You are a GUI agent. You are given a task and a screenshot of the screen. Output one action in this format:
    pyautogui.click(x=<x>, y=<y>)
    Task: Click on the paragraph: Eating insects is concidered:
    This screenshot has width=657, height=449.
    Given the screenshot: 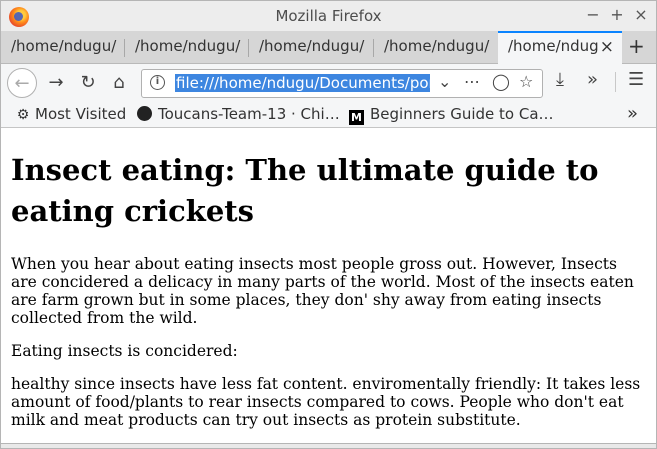 What is the action you would take?
    pyautogui.click(x=124, y=351)
    